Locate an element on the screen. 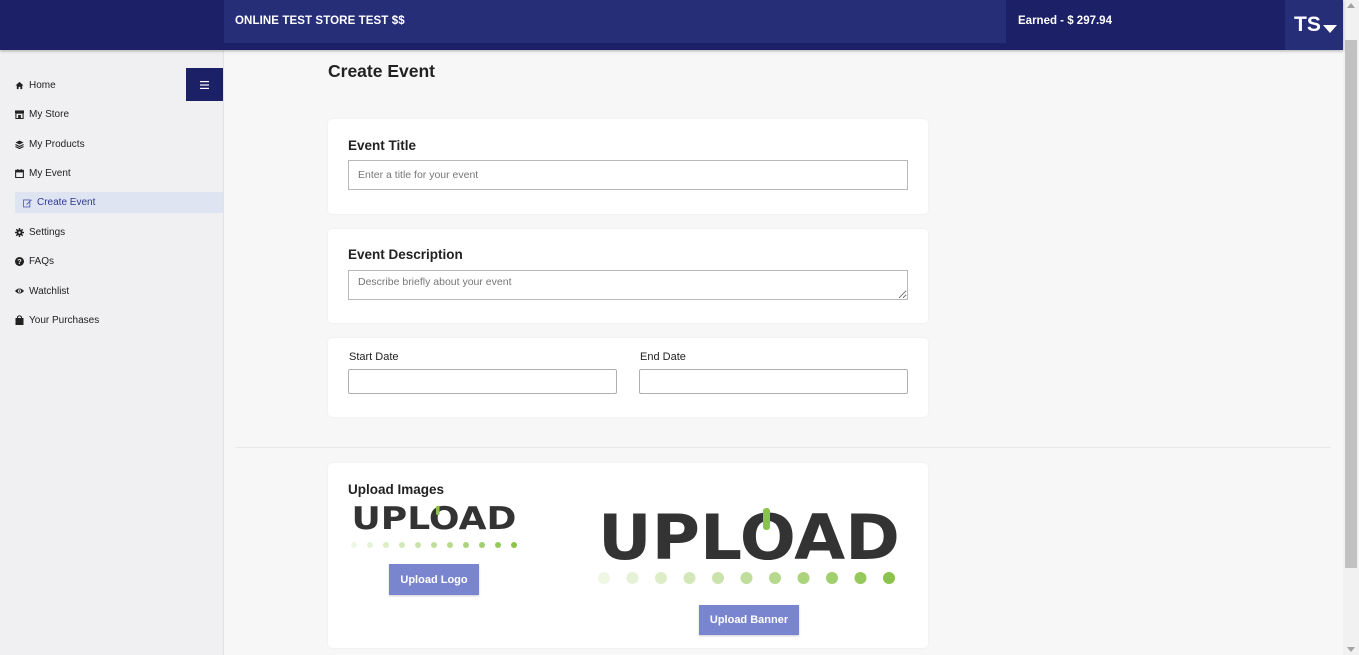 Image resolution: width=1359 pixels, height=655 pixels. sidebar-item-watchlist: Watchlist is located at coordinates (42, 291).